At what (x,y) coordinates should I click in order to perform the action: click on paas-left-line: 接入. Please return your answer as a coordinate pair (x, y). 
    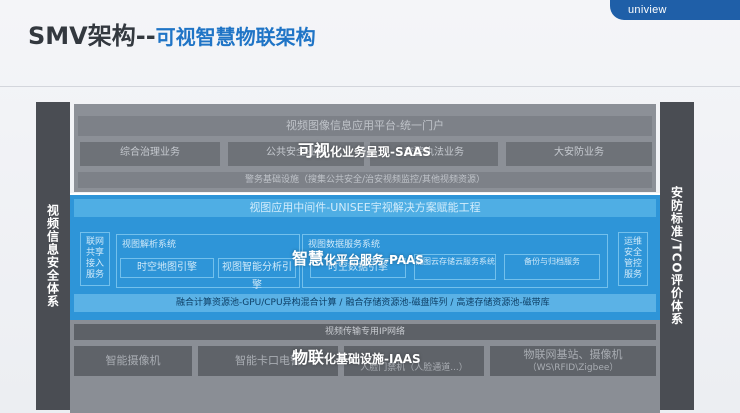
    Looking at the image, I should click on (94, 264).